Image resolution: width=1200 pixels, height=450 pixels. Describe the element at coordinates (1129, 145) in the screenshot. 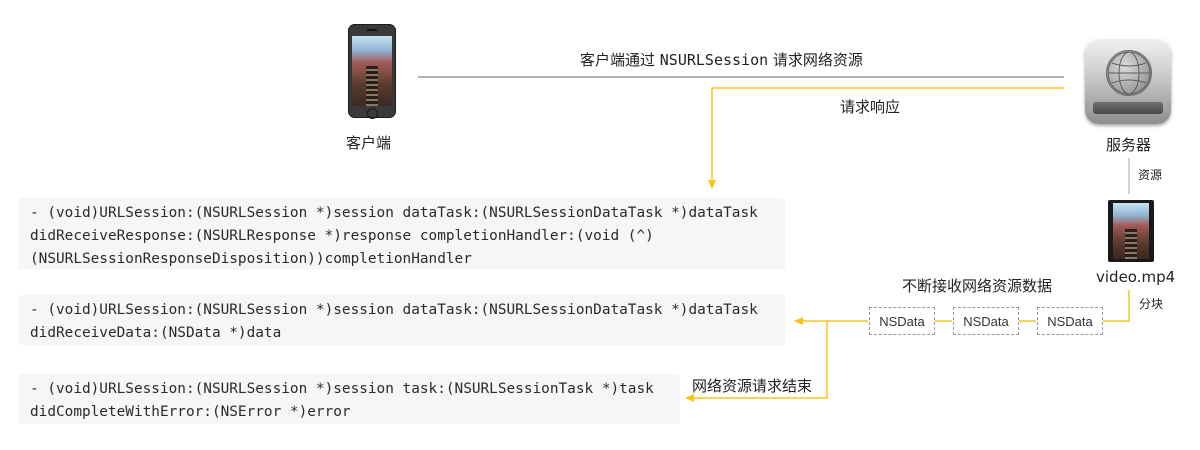

I see `server-label: 服务器` at that location.